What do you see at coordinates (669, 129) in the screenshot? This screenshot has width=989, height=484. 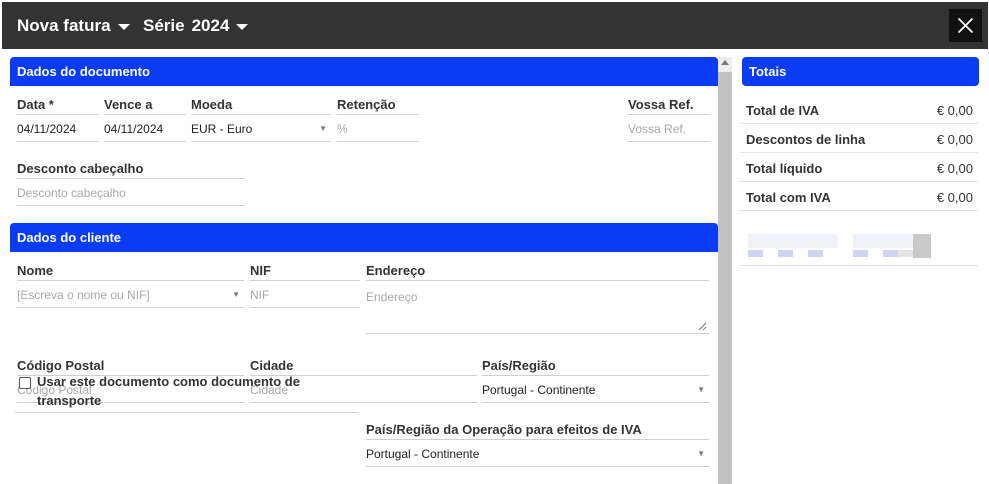 I see `your-ref-input` at bounding box center [669, 129].